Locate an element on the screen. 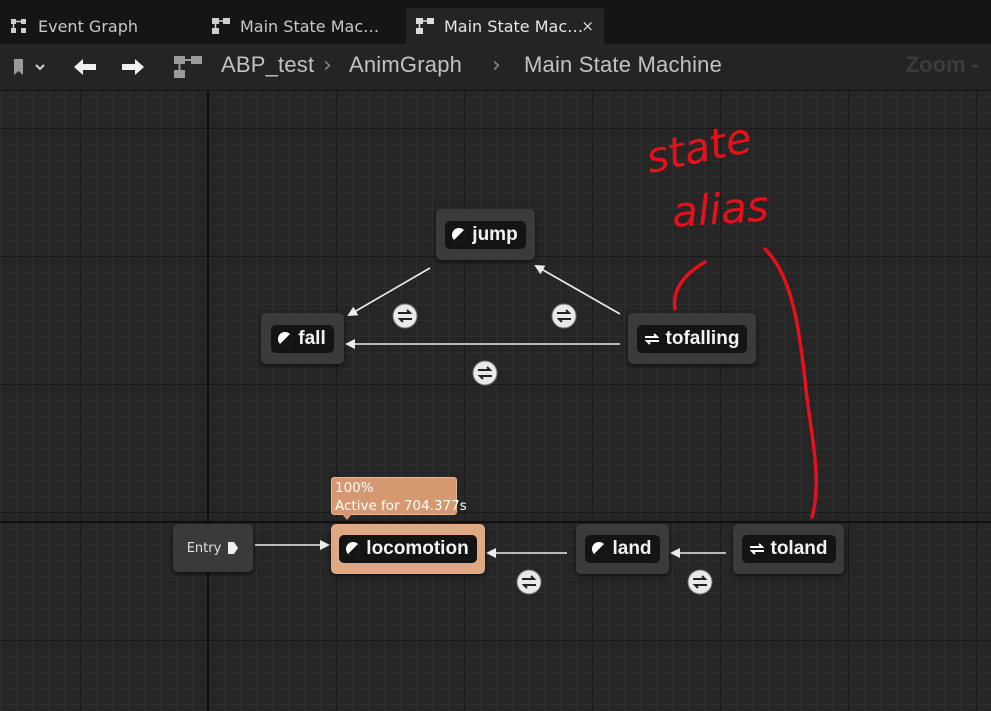 The width and height of the screenshot is (991, 711). annotation-strokes is located at coordinates (745, 383).